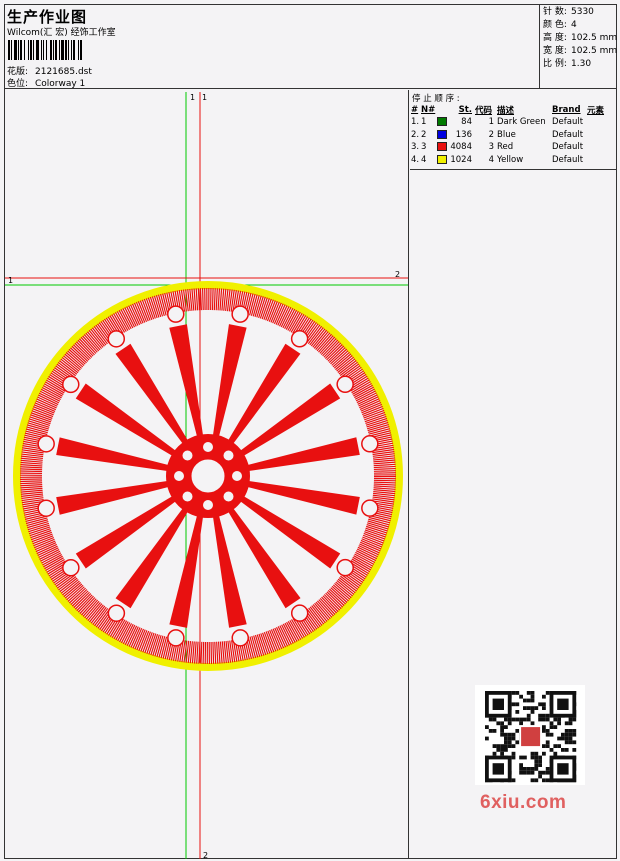 The image size is (620, 861). What do you see at coordinates (466, 122) in the screenshot?
I see `color-cell-st: 84` at bounding box center [466, 122].